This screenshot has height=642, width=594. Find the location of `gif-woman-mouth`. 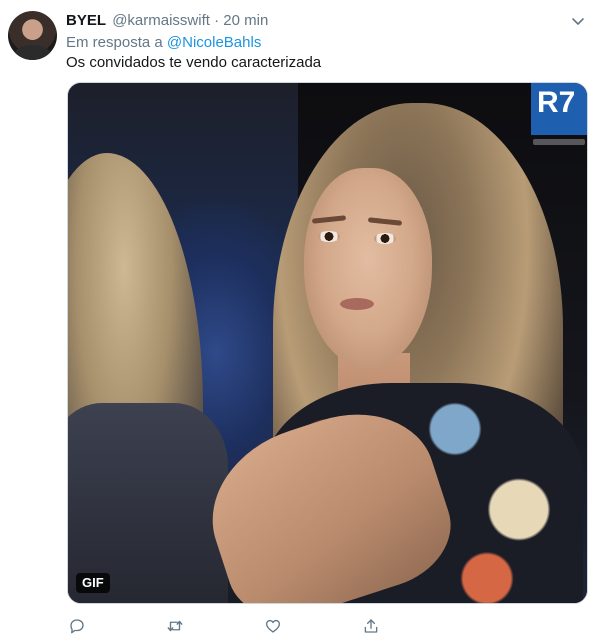

gif-woman-mouth is located at coordinates (357, 304).